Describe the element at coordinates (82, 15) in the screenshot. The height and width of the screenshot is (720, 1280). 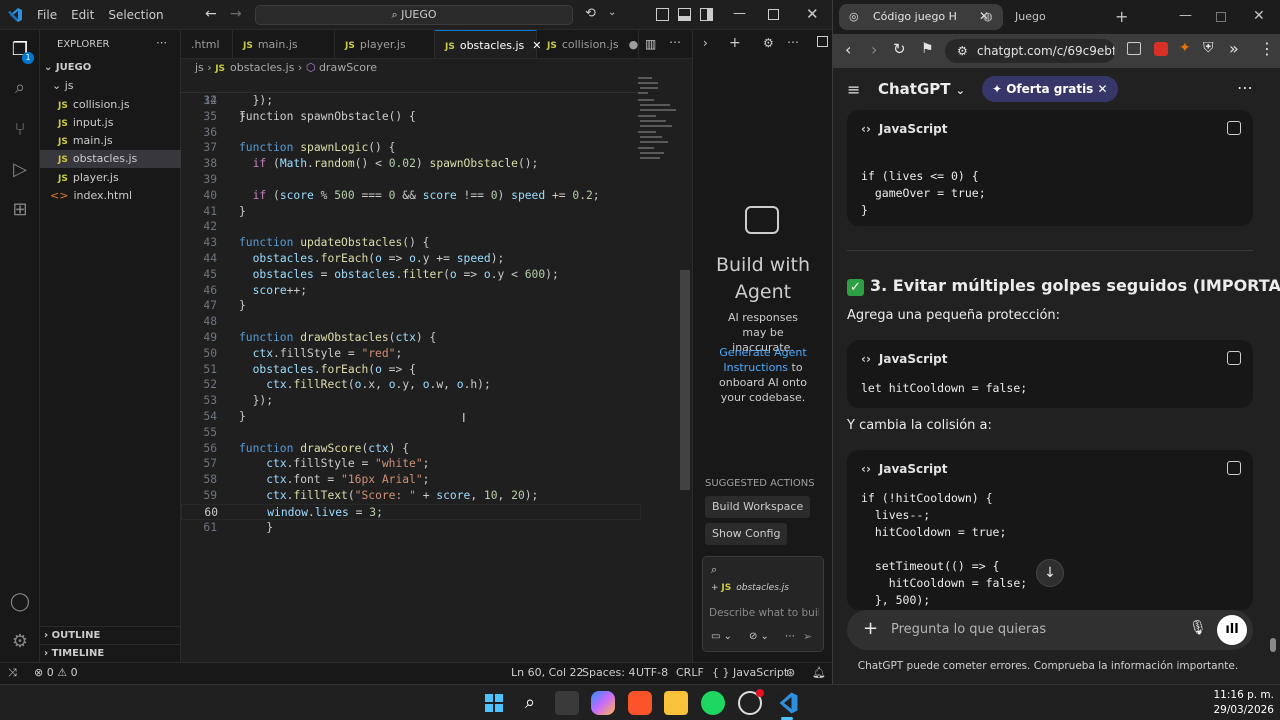
I see `menu-edit: Edit` at that location.